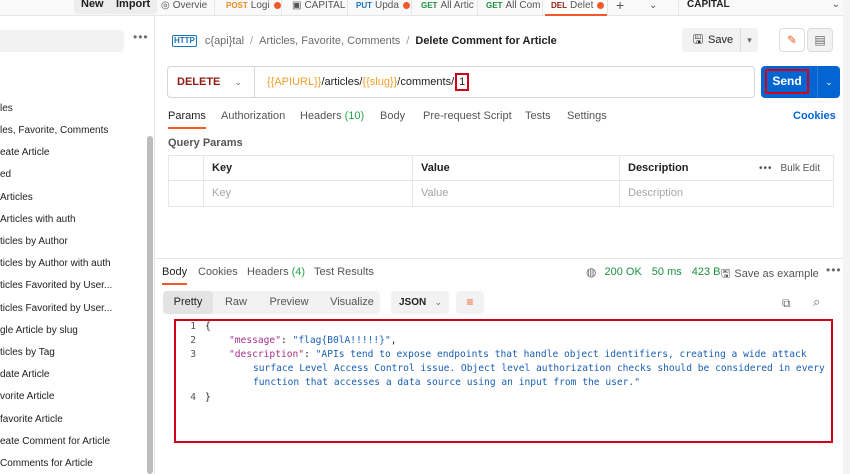  I want to click on tab-overview: ◎ Overvie, so click(185, 8).